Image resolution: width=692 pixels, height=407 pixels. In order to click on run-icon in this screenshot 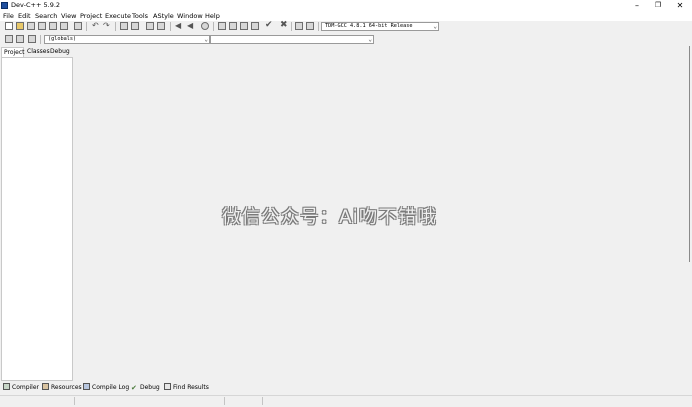, I will do `click(233, 26)`.